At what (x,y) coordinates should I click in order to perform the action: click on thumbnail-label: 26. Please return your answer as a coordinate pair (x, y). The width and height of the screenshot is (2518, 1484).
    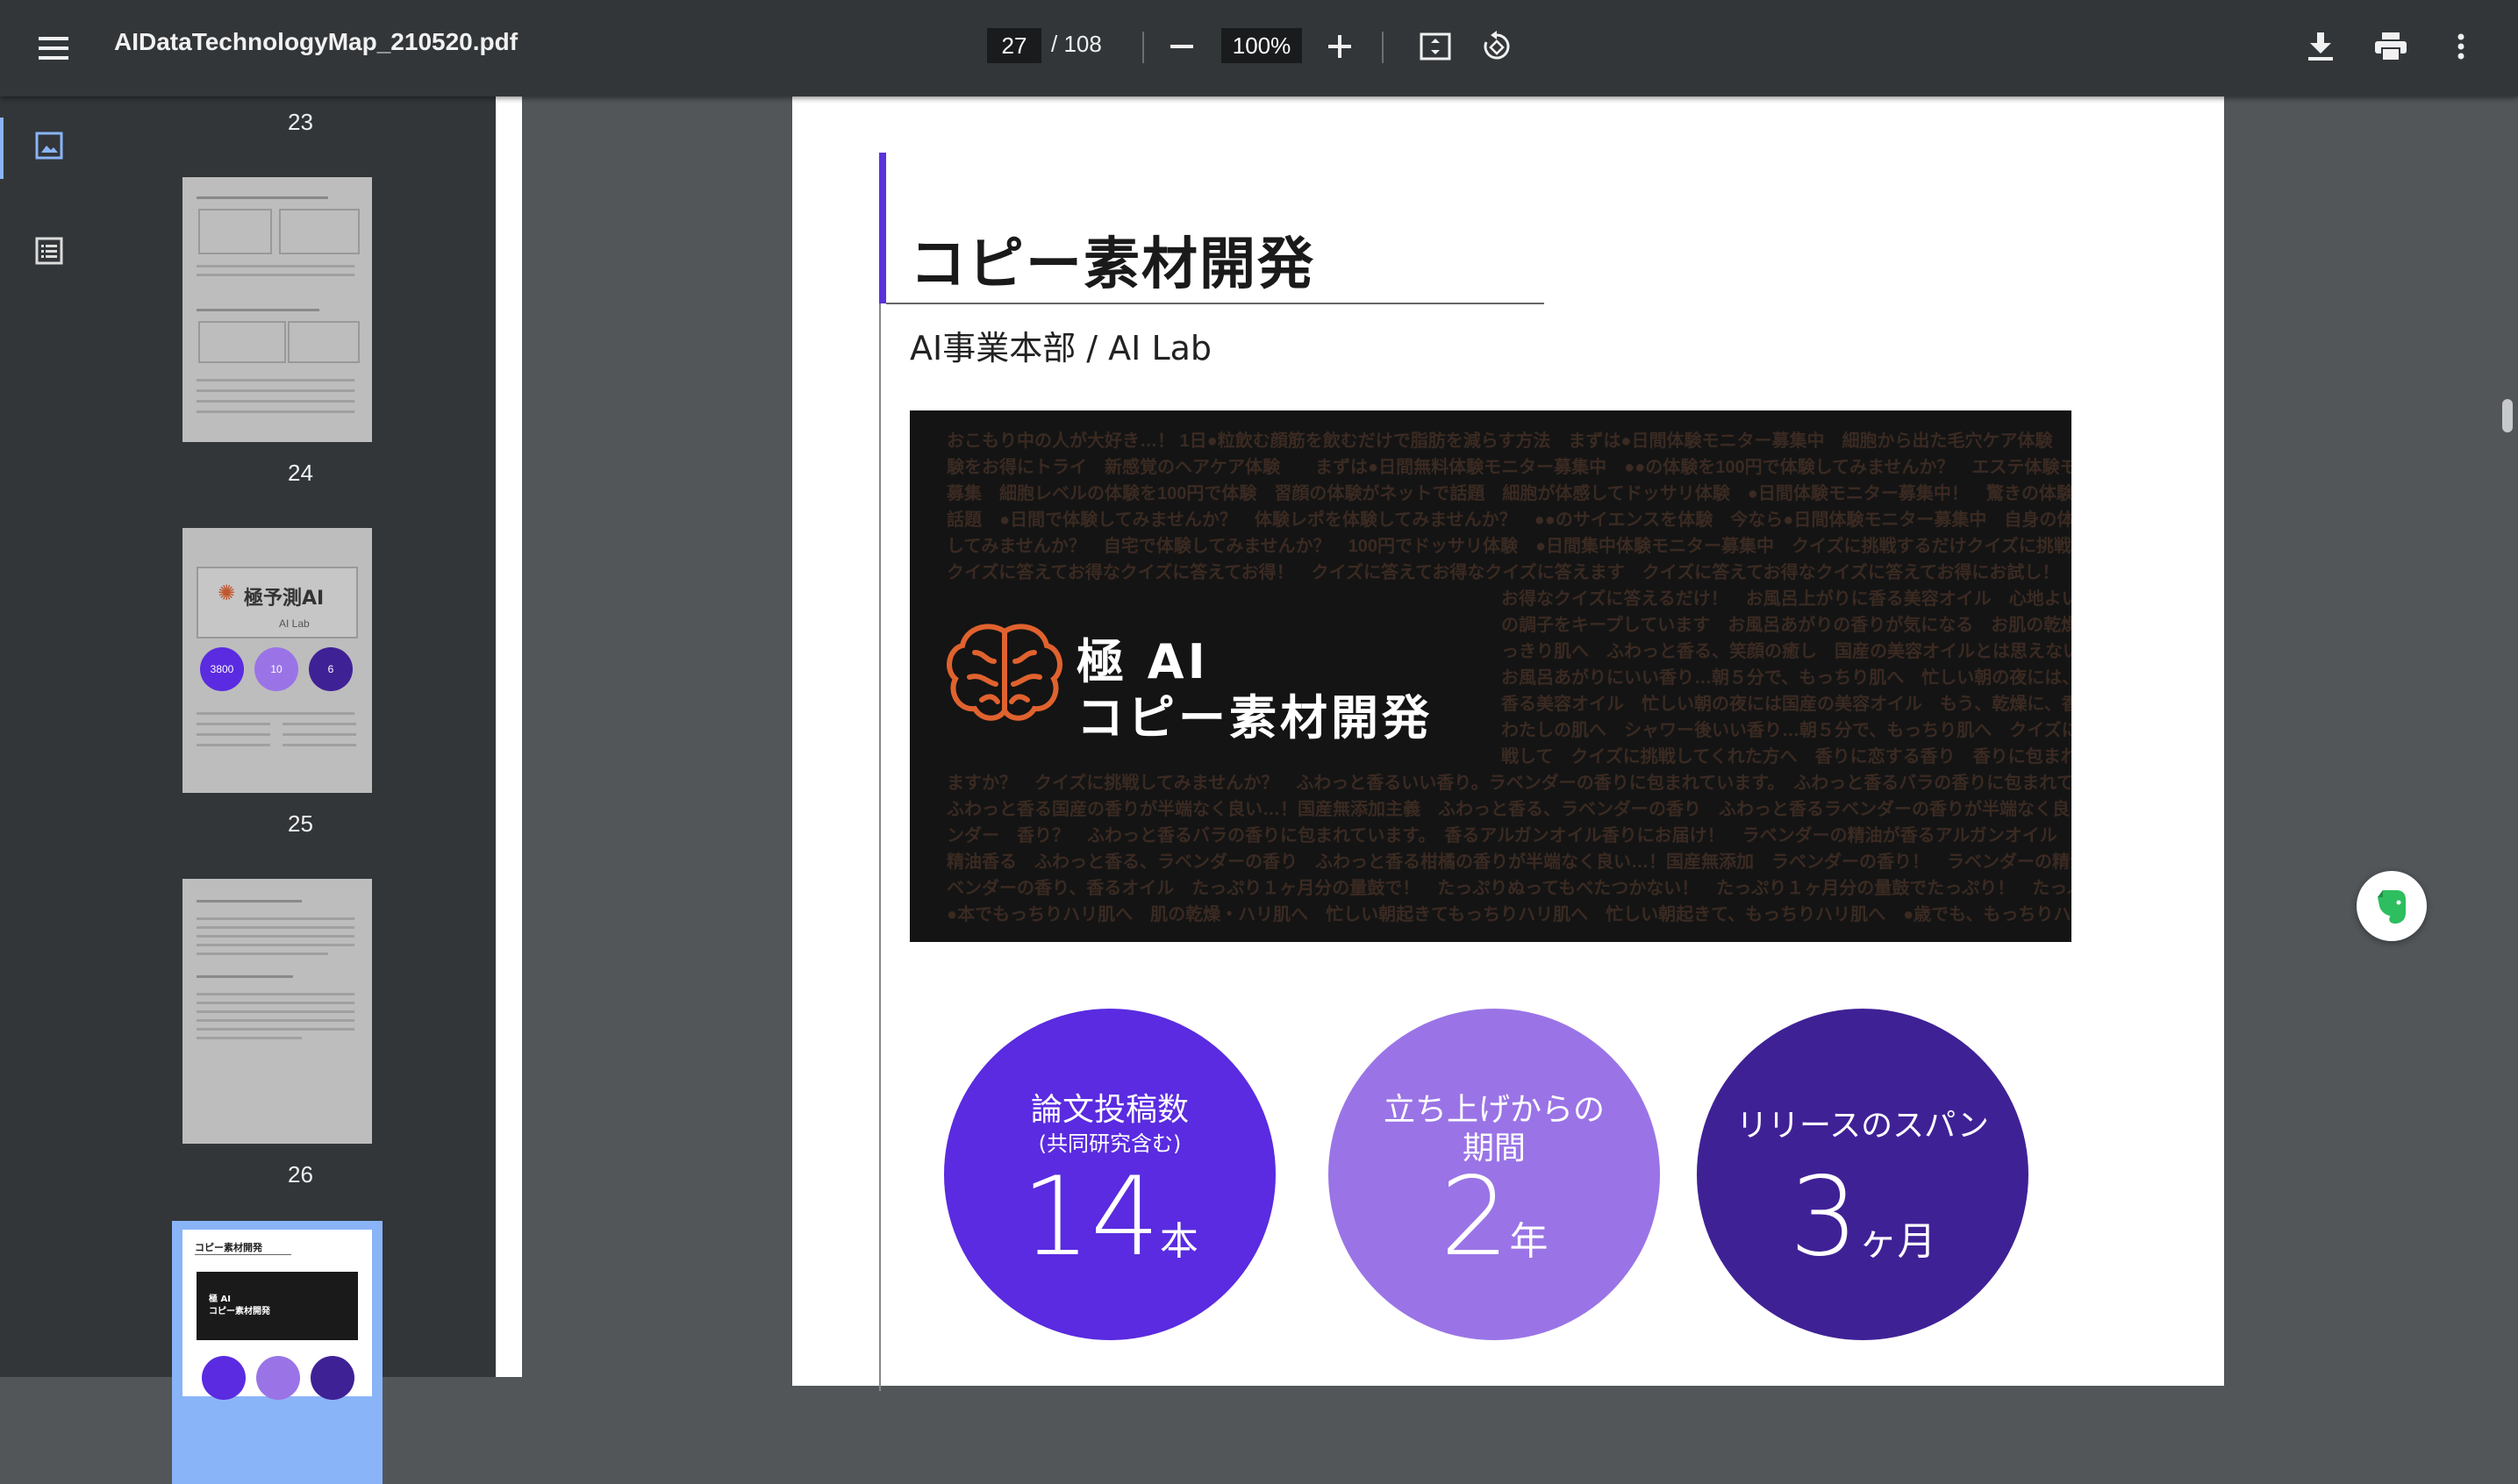
    Looking at the image, I should click on (300, 1174).